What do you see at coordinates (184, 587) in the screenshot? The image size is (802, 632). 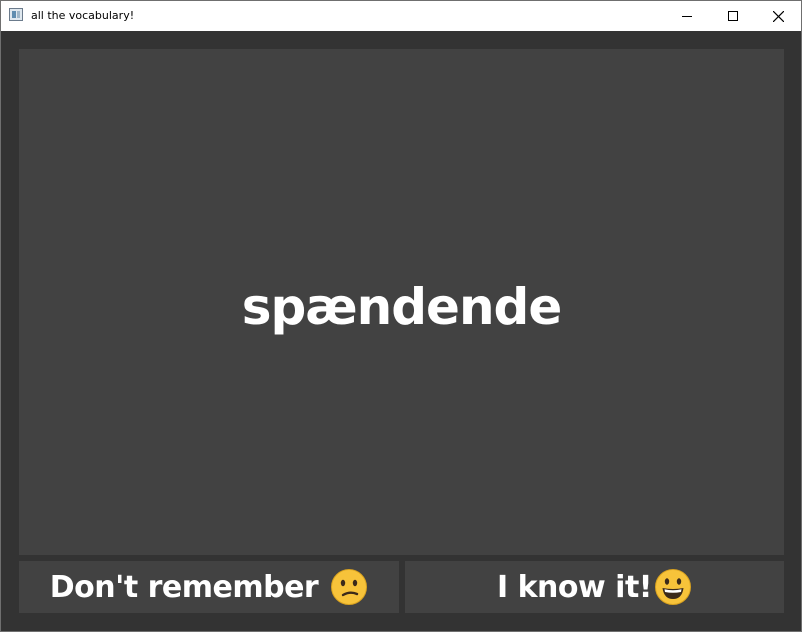 I see `dont-remember-label: Don't remember` at bounding box center [184, 587].